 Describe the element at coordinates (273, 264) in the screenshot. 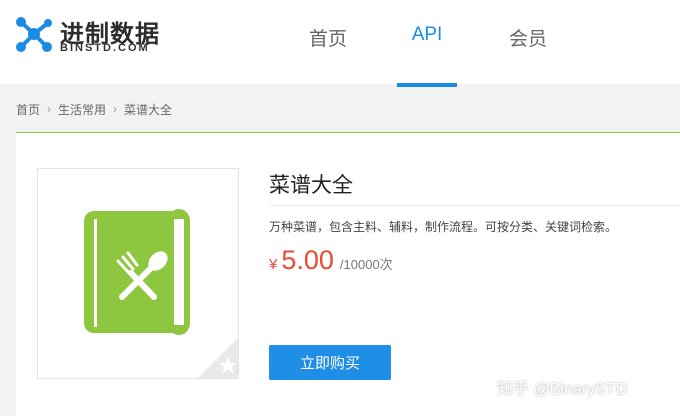

I see `price-currency: ¥` at that location.